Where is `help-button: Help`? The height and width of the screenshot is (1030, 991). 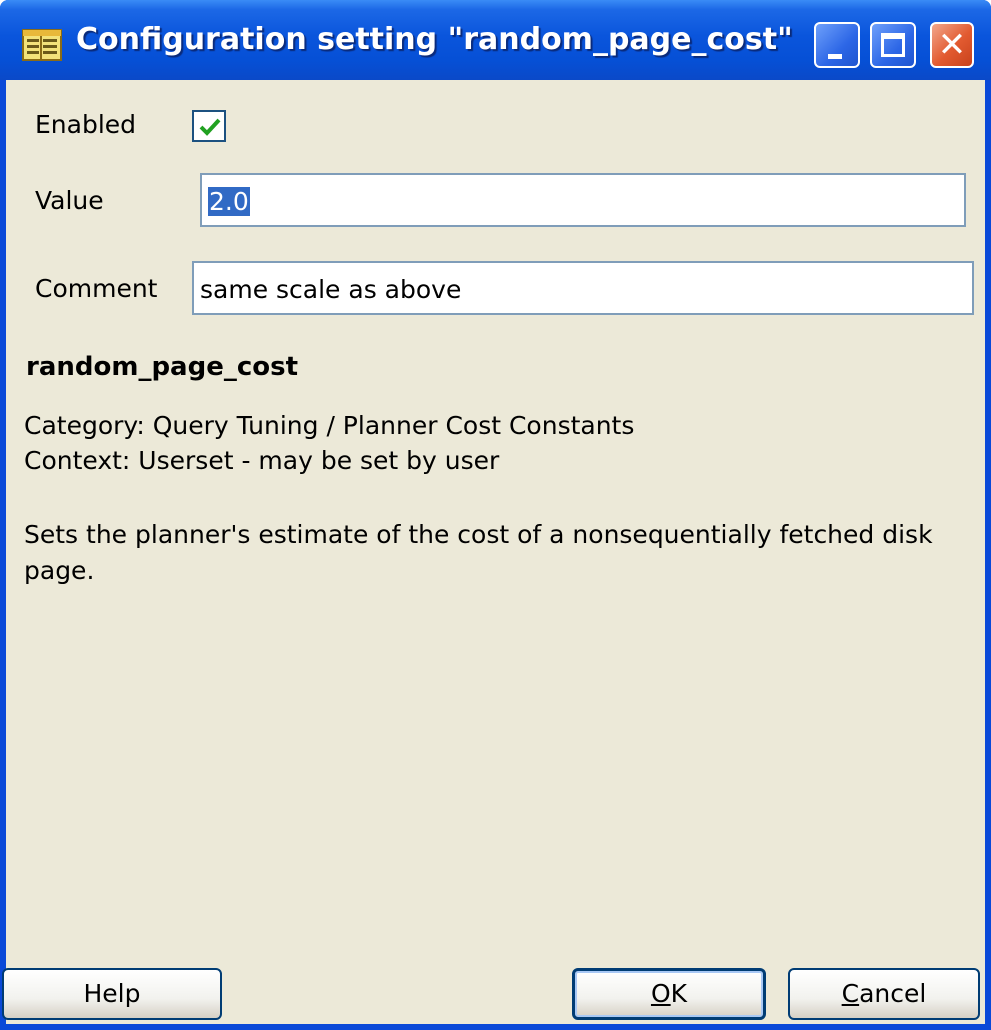
help-button: Help is located at coordinates (112, 994).